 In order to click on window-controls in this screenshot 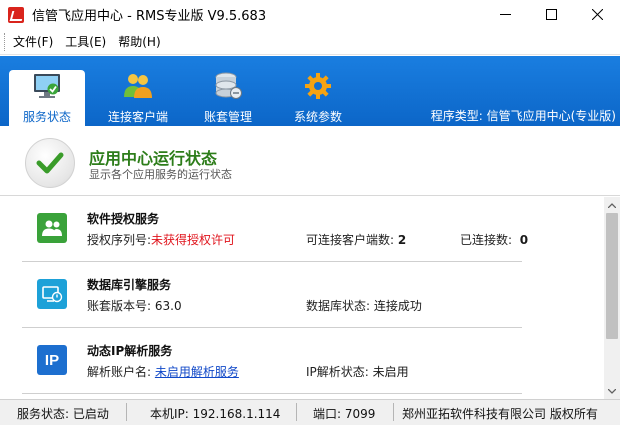, I will do `click(551, 14)`.